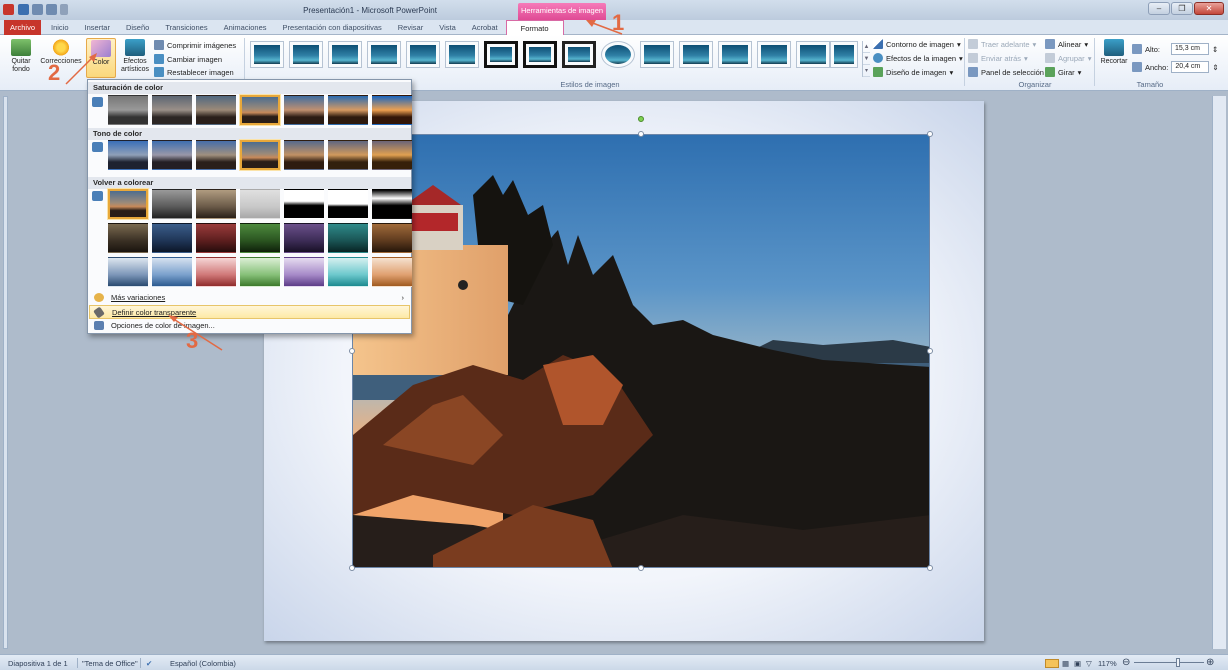 The width and height of the screenshot is (1228, 670). What do you see at coordinates (1077, 663) in the screenshot?
I see `reading-view-icon: ▣` at bounding box center [1077, 663].